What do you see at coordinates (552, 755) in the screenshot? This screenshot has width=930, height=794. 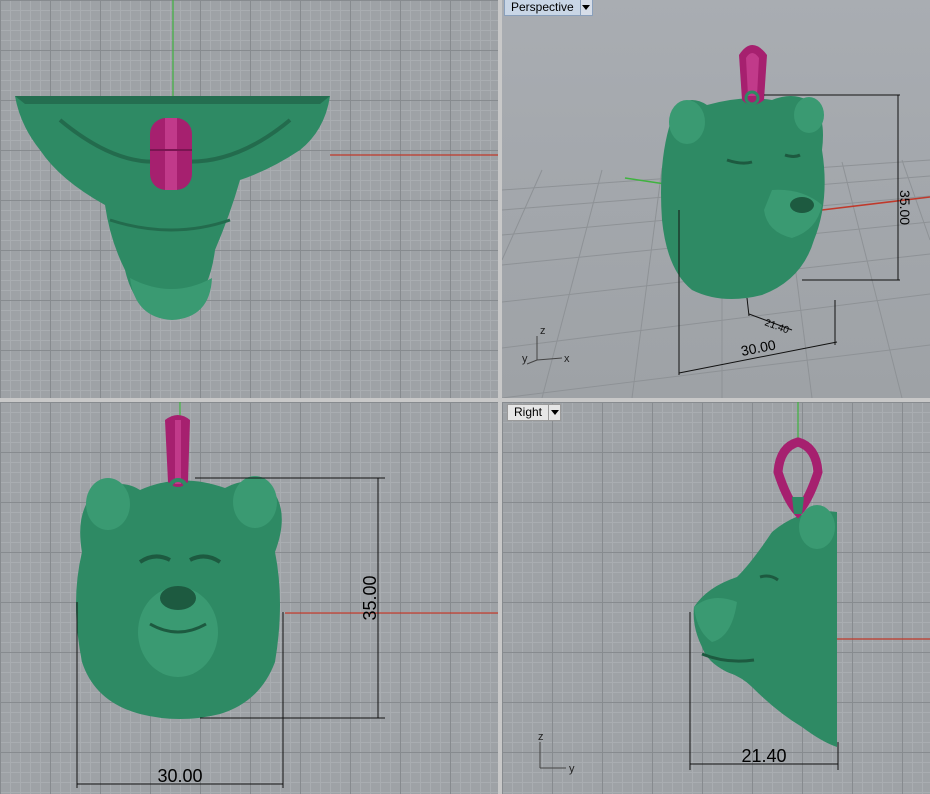 I see `axis-gizmo-right` at bounding box center [552, 755].